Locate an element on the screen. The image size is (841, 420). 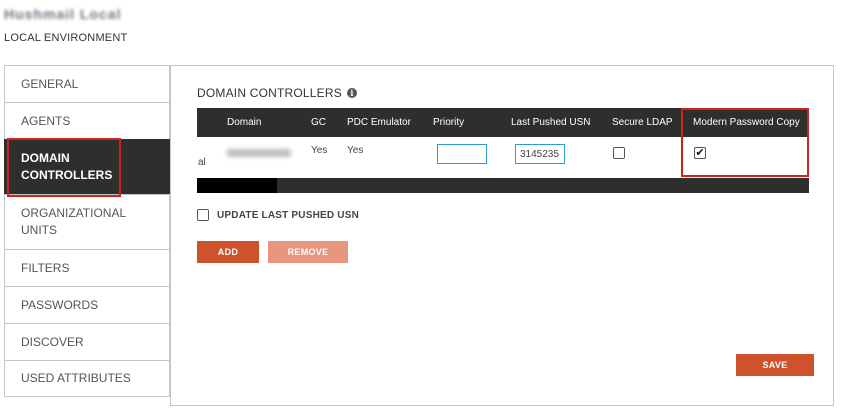
sidebar-item-agents: AGENTS is located at coordinates (87, 120).